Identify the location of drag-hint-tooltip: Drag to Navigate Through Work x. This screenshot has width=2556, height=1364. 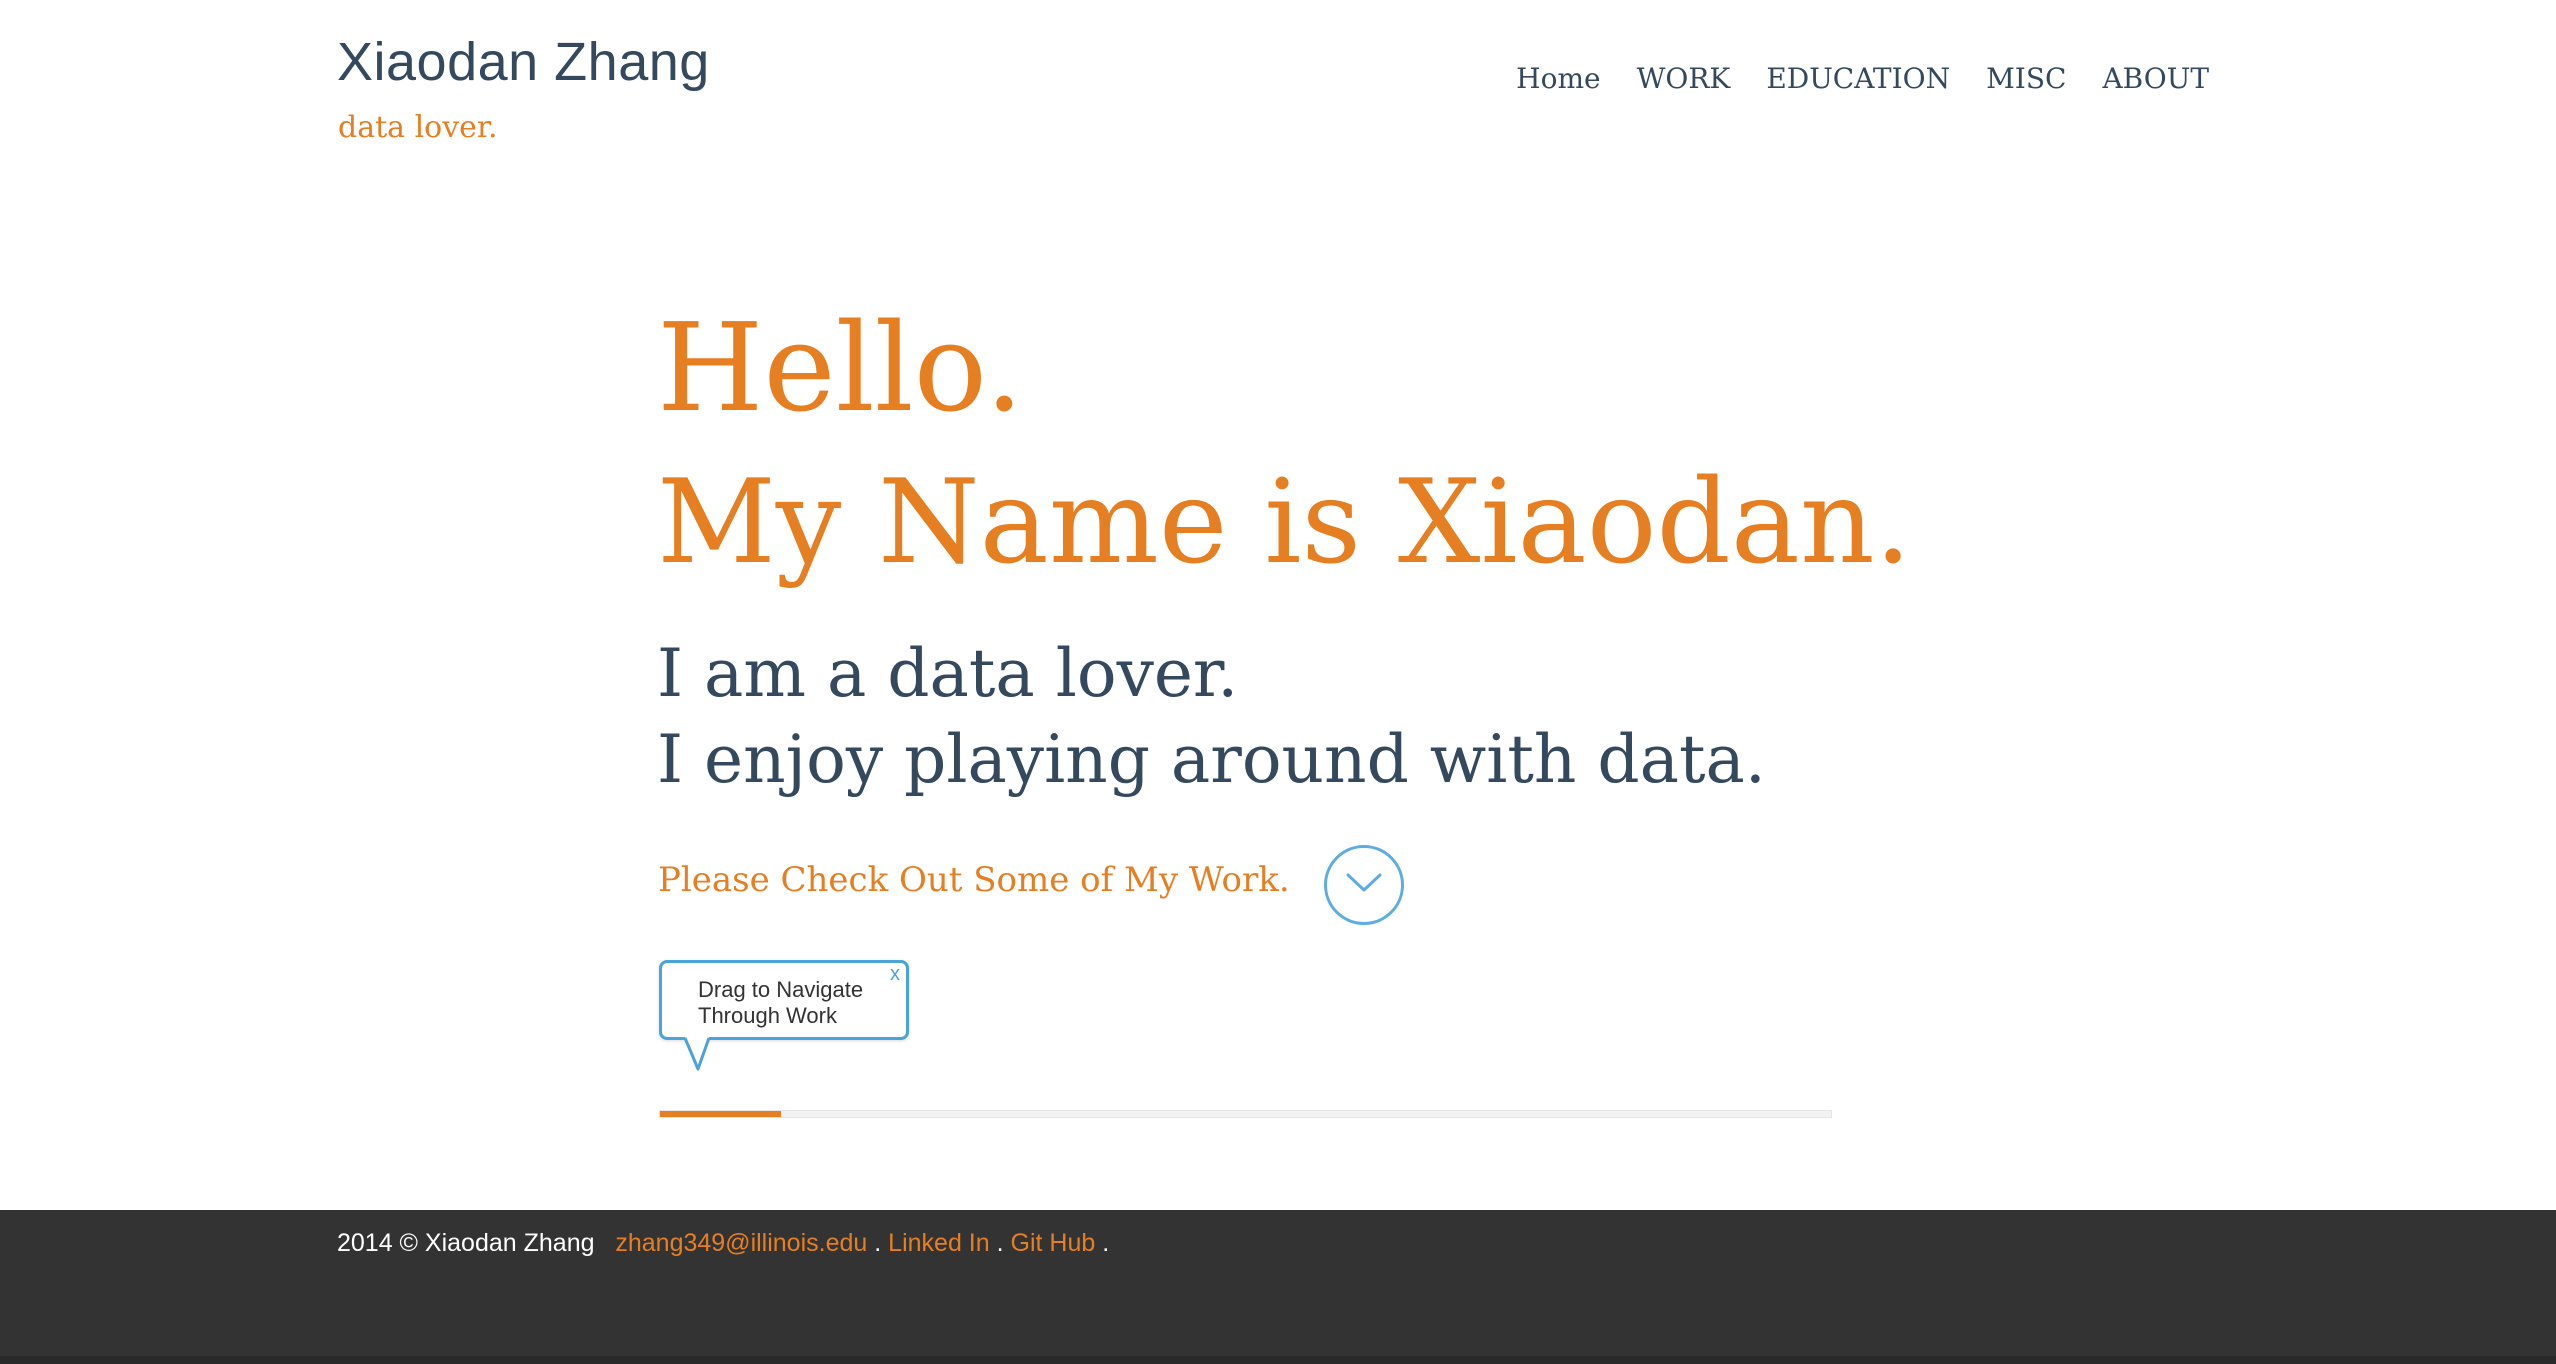
(784, 1000).